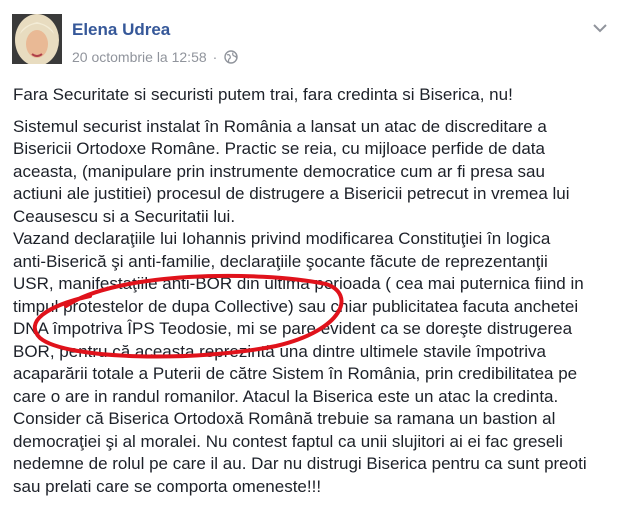  I want to click on avatar-image, so click(37, 39).